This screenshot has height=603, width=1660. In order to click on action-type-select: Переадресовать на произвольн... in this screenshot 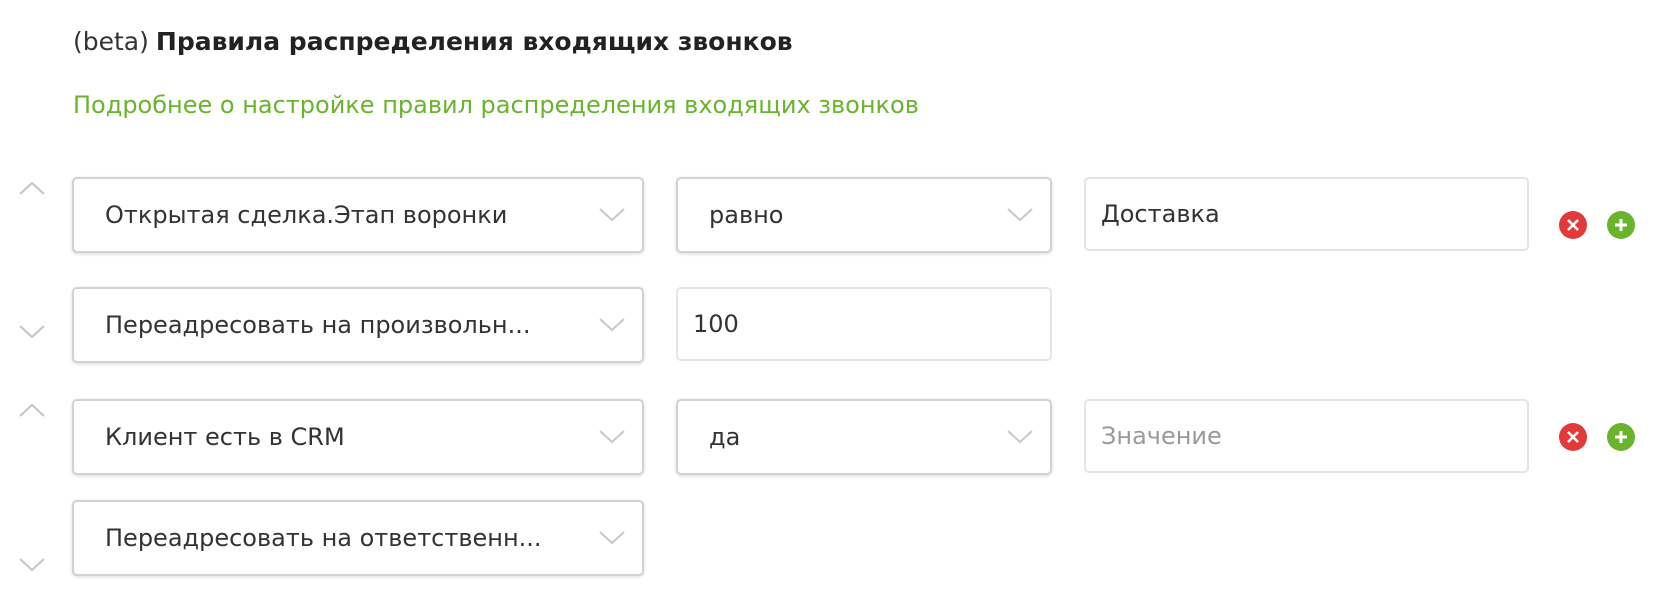, I will do `click(358, 325)`.